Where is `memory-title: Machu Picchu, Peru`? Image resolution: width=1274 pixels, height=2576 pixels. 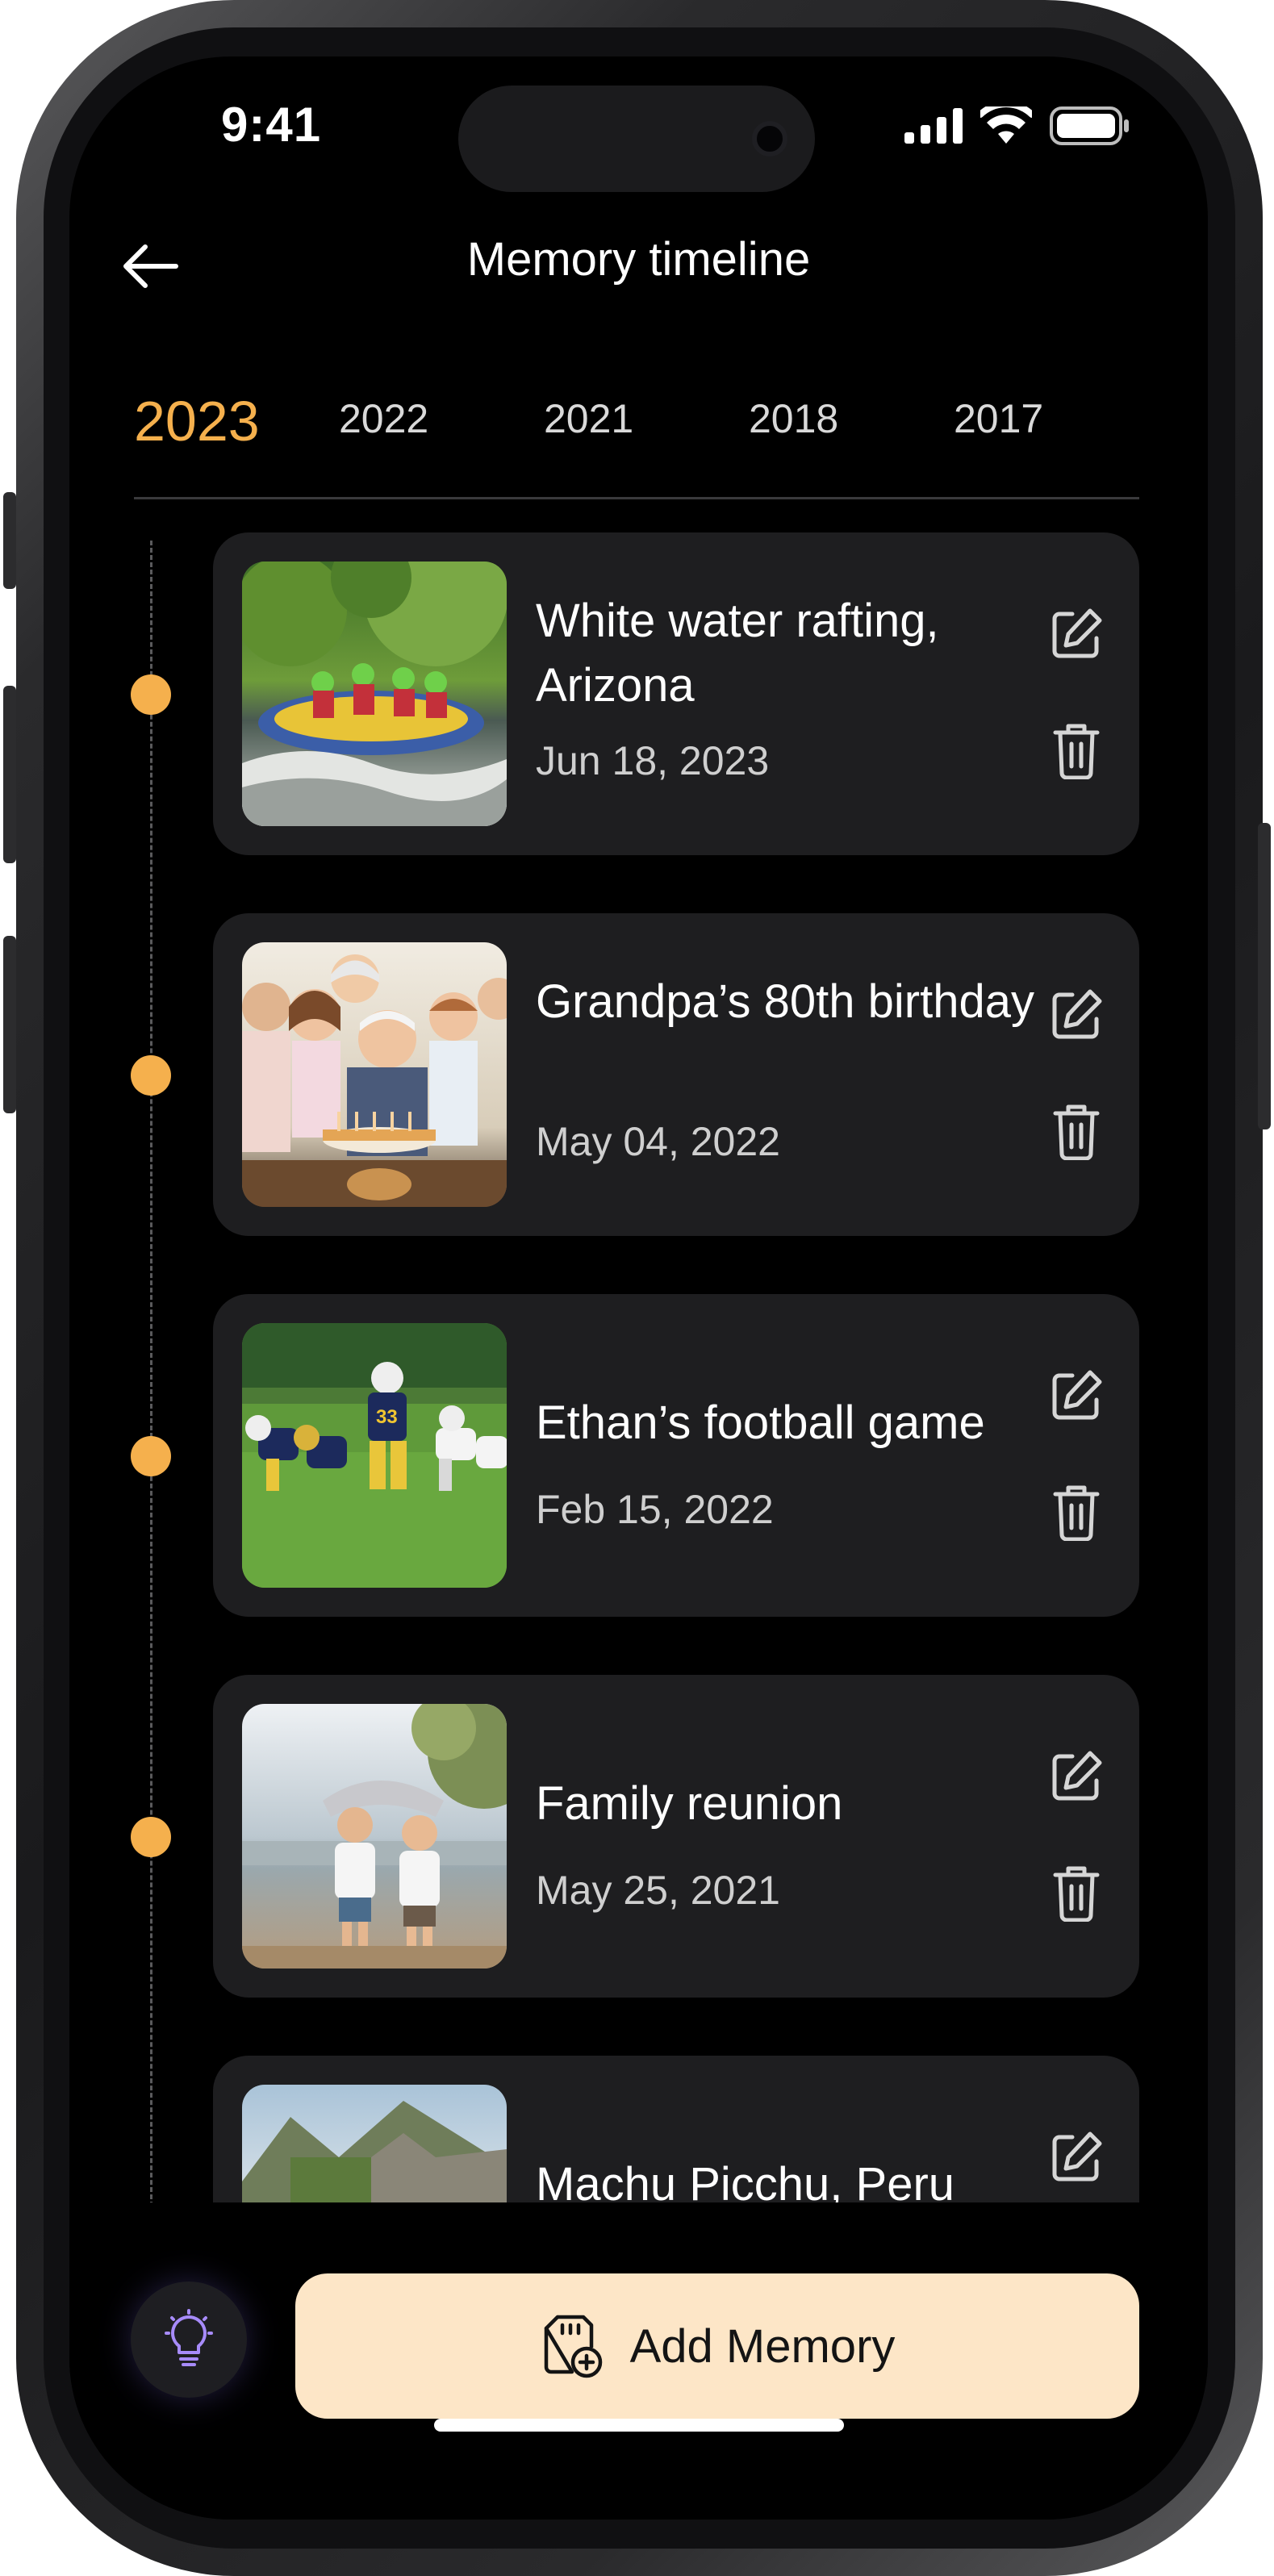 memory-title: Machu Picchu, Peru is located at coordinates (745, 2180).